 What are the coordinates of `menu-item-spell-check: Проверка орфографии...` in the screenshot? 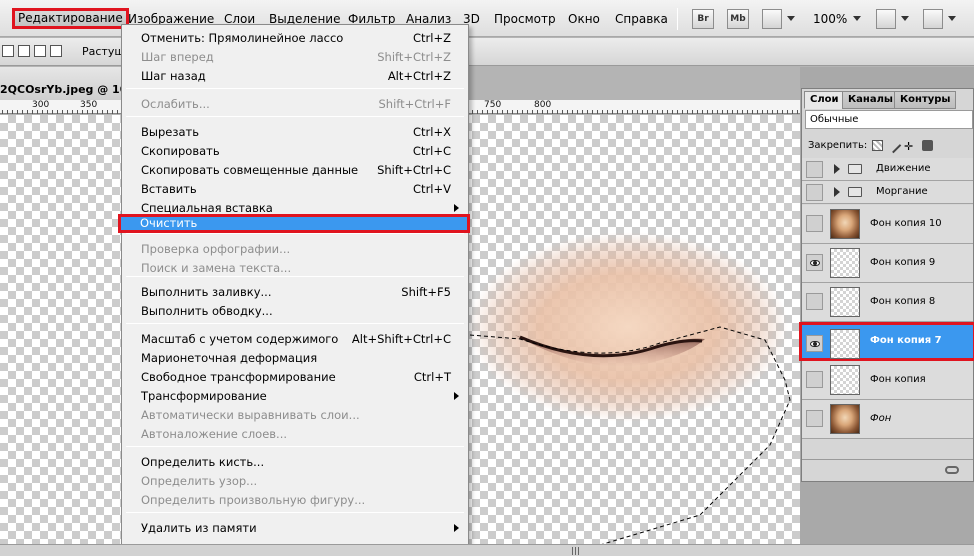 It's located at (295, 249).